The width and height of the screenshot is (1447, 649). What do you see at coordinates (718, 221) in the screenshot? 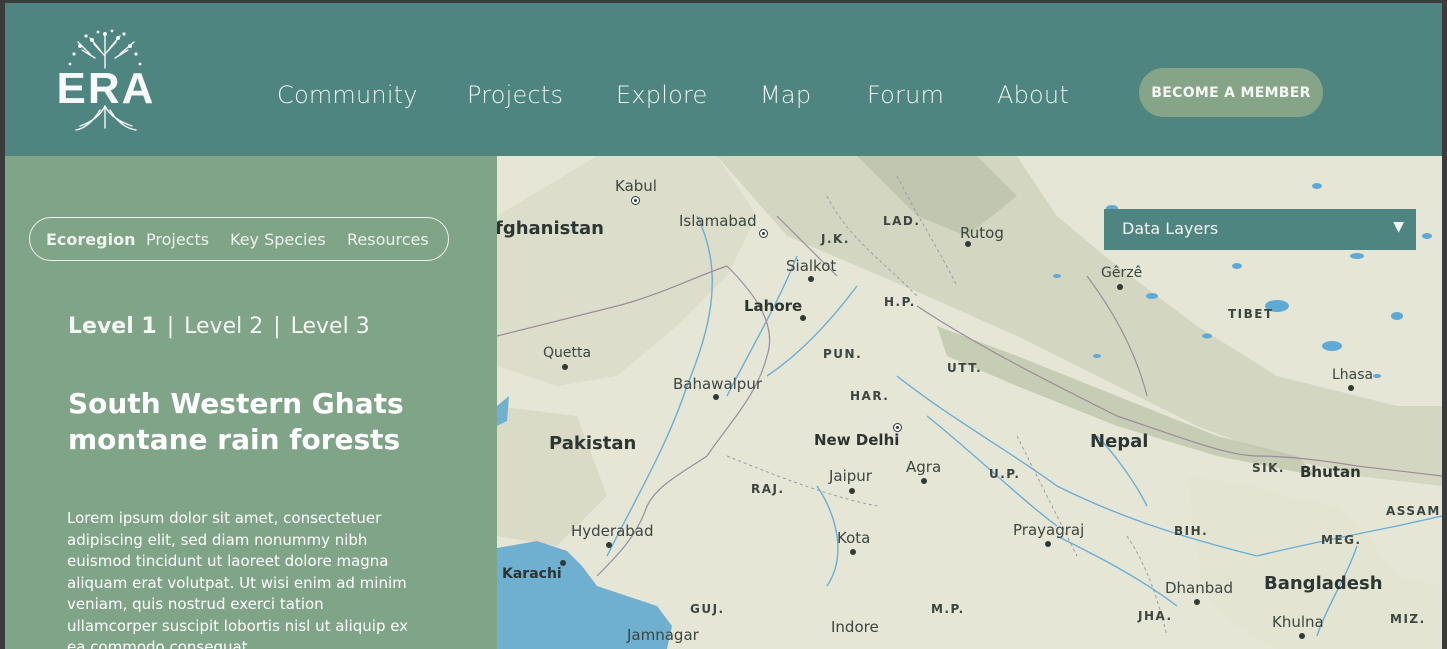
I see `map-label-islamabad: Islamabad` at bounding box center [718, 221].